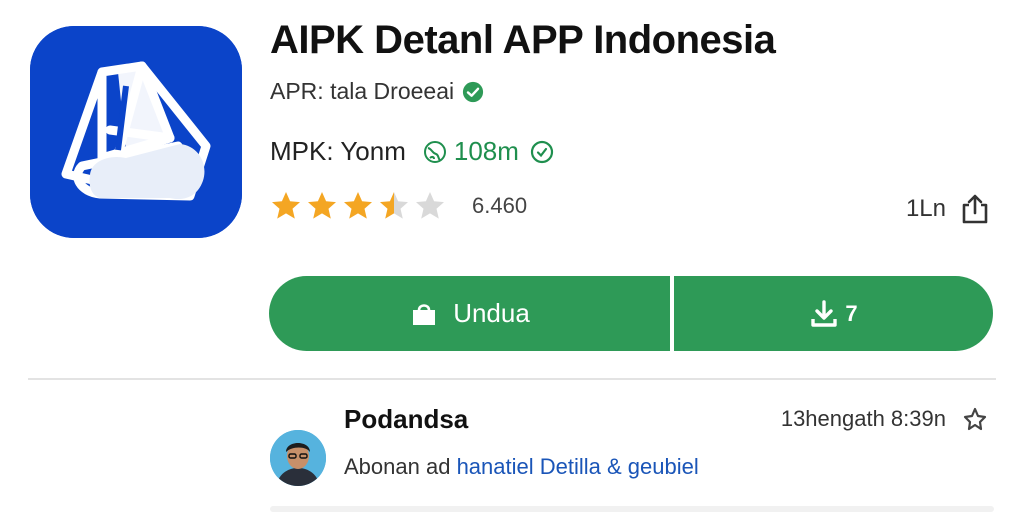  What do you see at coordinates (434, 151) in the screenshot?
I see `globe-icon` at bounding box center [434, 151].